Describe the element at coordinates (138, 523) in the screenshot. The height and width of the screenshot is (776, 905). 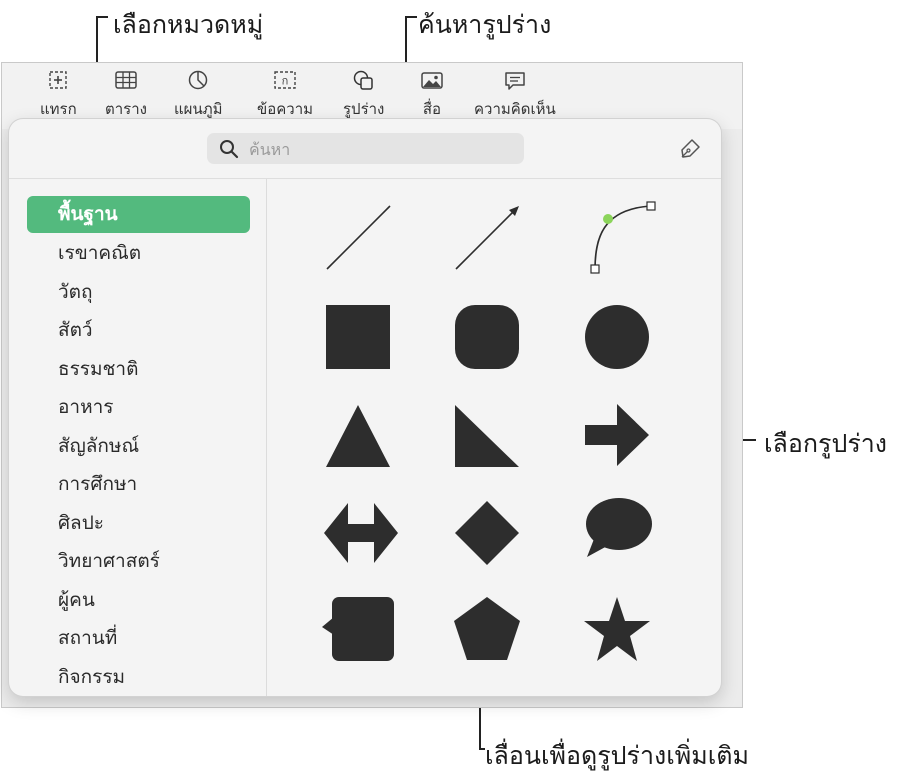
I see `category-art: ศิลปะ` at that location.